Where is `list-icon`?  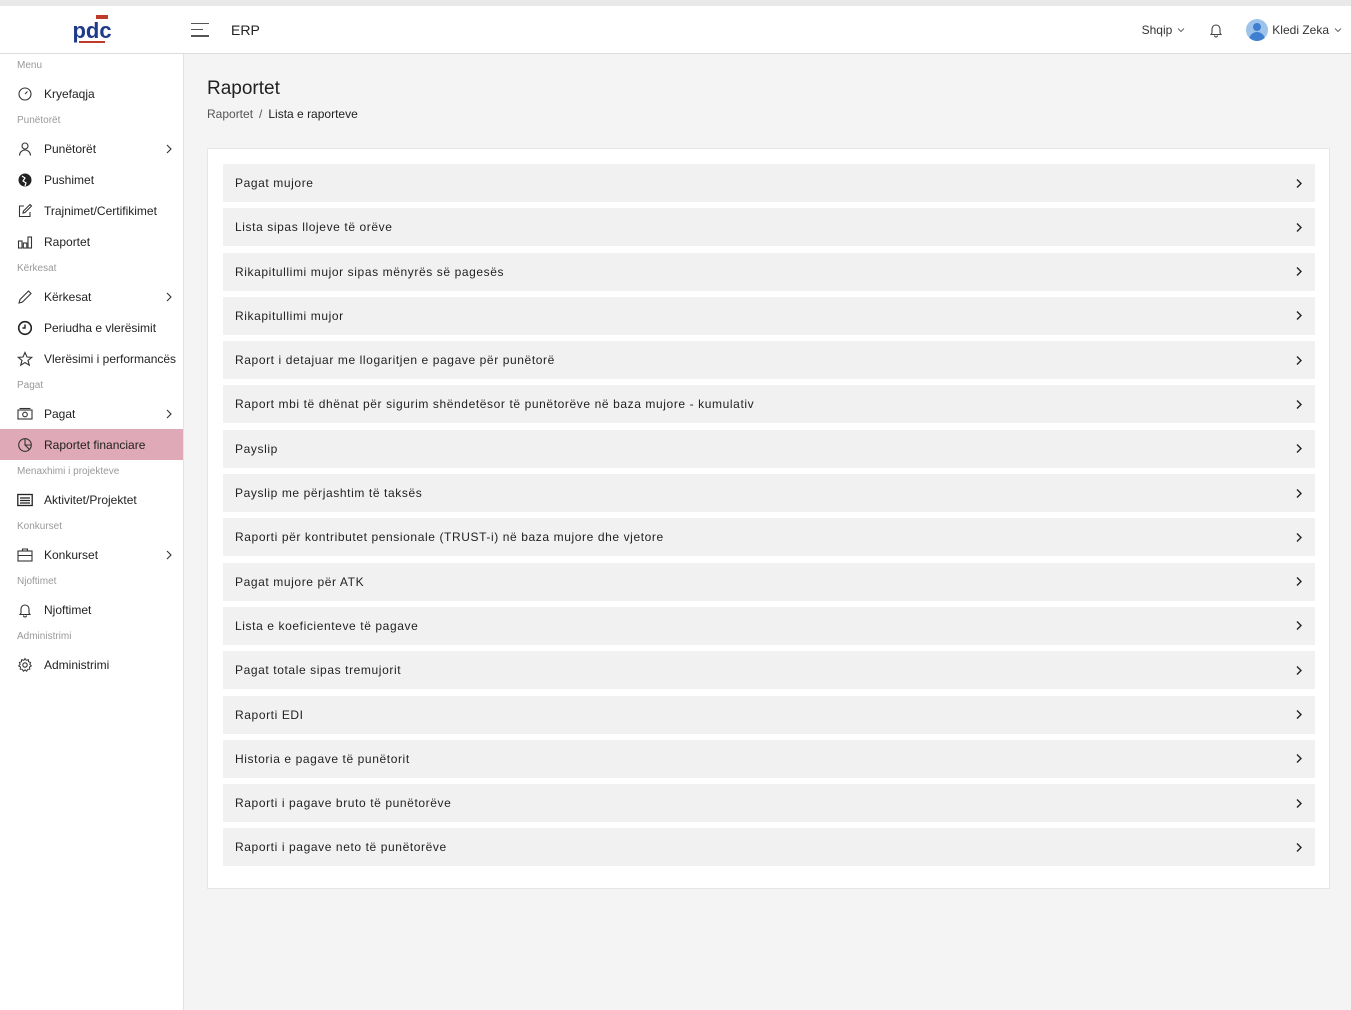 list-icon is located at coordinates (25, 499).